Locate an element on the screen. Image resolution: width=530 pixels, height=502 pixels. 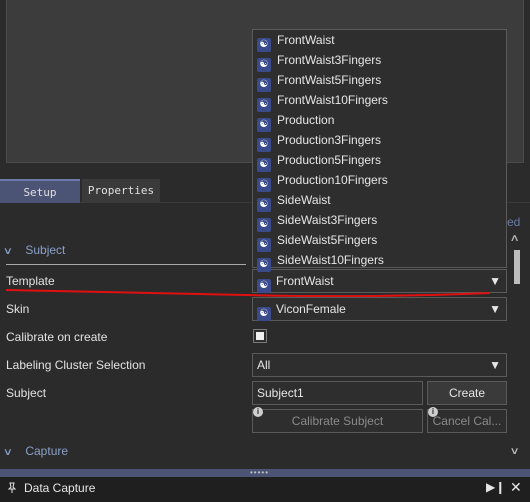
dropdown-item: ☯ SideWaist10Fingers is located at coordinates (379, 261).